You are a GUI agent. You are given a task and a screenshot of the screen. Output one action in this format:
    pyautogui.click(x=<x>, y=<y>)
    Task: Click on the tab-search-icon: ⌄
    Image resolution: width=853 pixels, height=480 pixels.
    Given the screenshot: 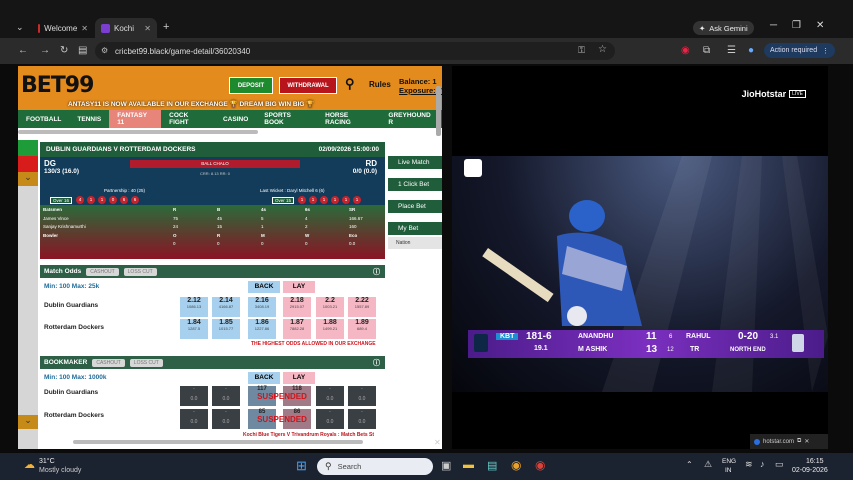 What is the action you would take?
    pyautogui.click(x=20, y=27)
    